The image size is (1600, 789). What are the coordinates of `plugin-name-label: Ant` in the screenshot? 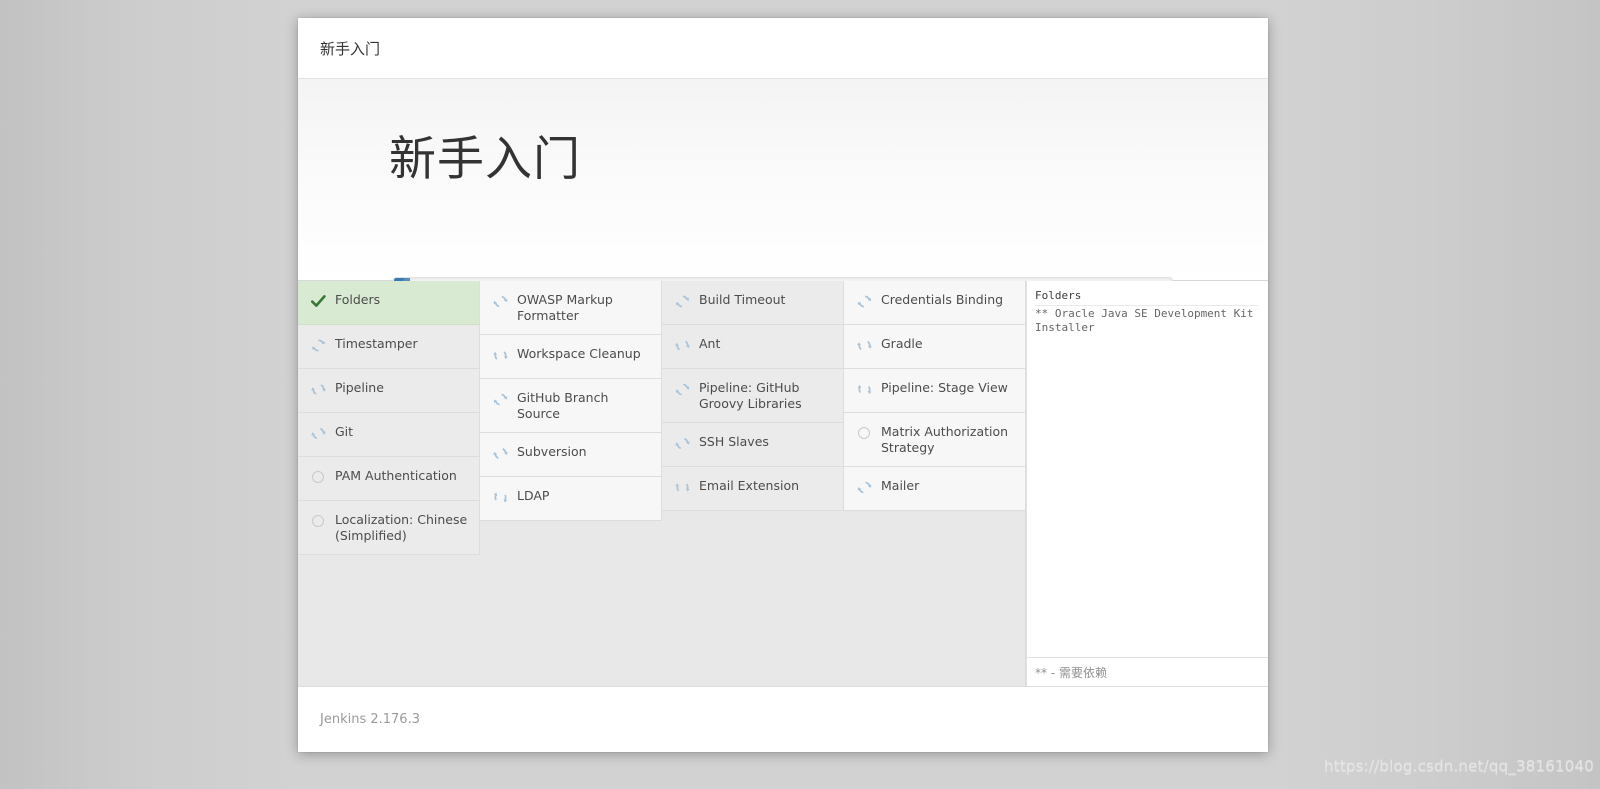 It's located at (710, 343).